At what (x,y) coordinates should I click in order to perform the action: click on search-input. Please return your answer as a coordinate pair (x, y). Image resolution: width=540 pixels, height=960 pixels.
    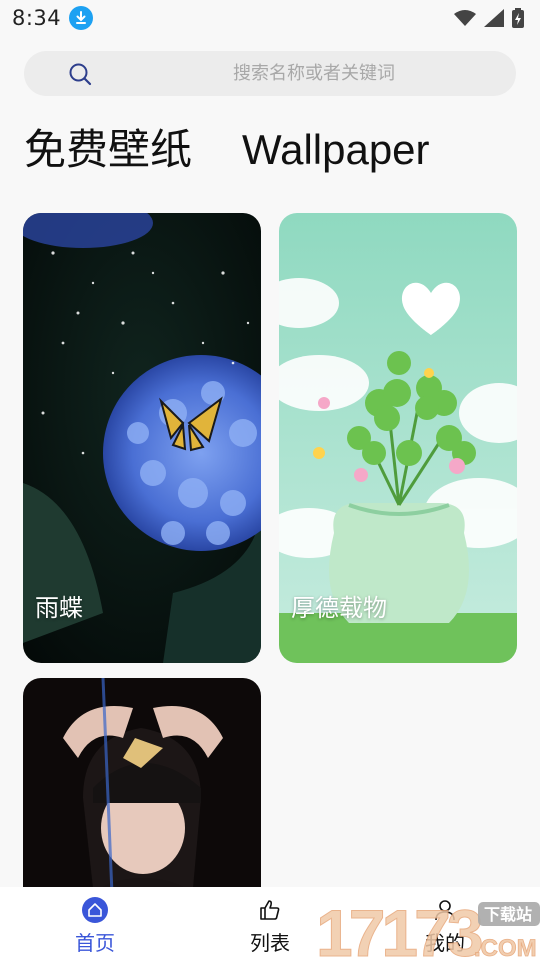
    Looking at the image, I should click on (314, 73).